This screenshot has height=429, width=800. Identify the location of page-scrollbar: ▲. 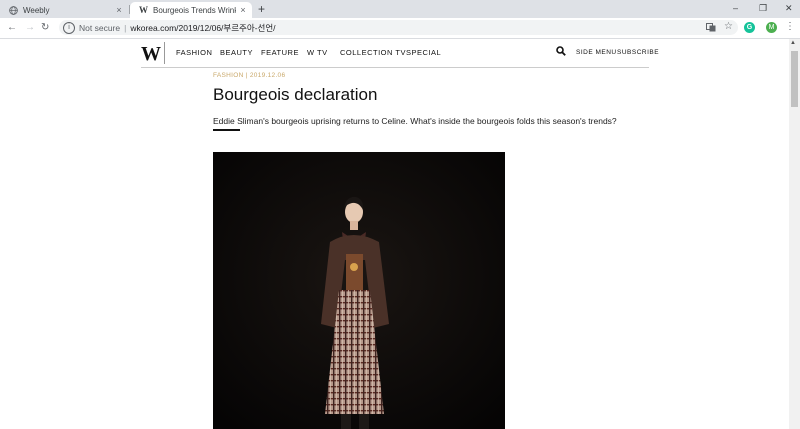
(794, 234).